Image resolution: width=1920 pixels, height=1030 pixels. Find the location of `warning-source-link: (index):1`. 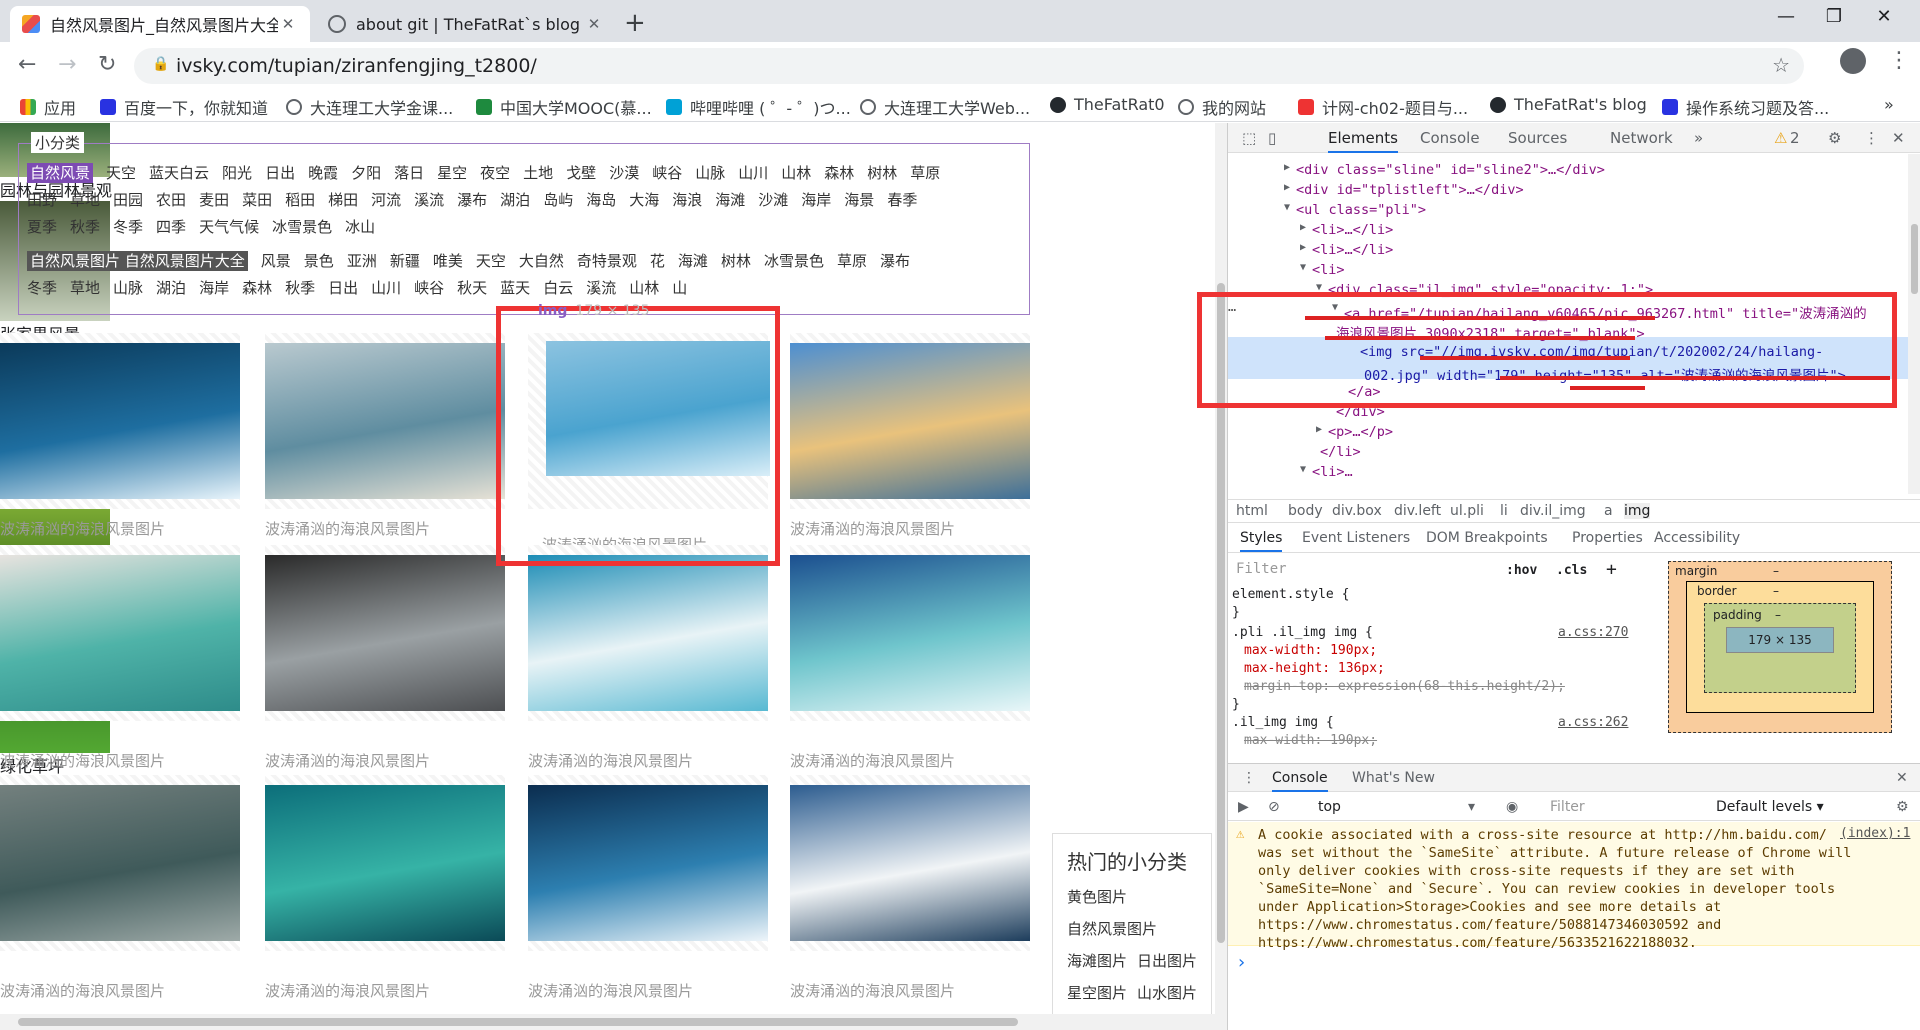

warning-source-link: (index):1 is located at coordinates (1875, 833).